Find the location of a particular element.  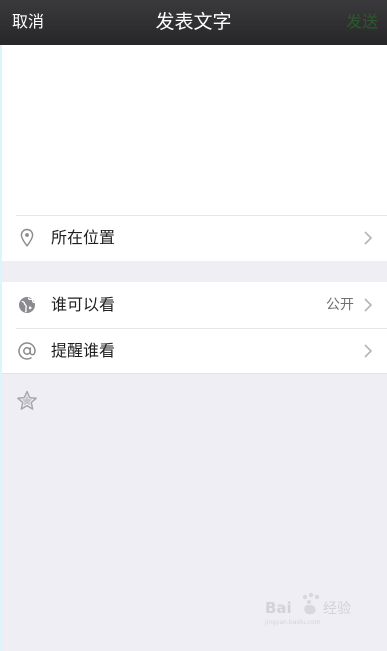

baidu-jingyan-watermark: Bai 经验 jingyan.baidu.com is located at coordinates (308, 609).